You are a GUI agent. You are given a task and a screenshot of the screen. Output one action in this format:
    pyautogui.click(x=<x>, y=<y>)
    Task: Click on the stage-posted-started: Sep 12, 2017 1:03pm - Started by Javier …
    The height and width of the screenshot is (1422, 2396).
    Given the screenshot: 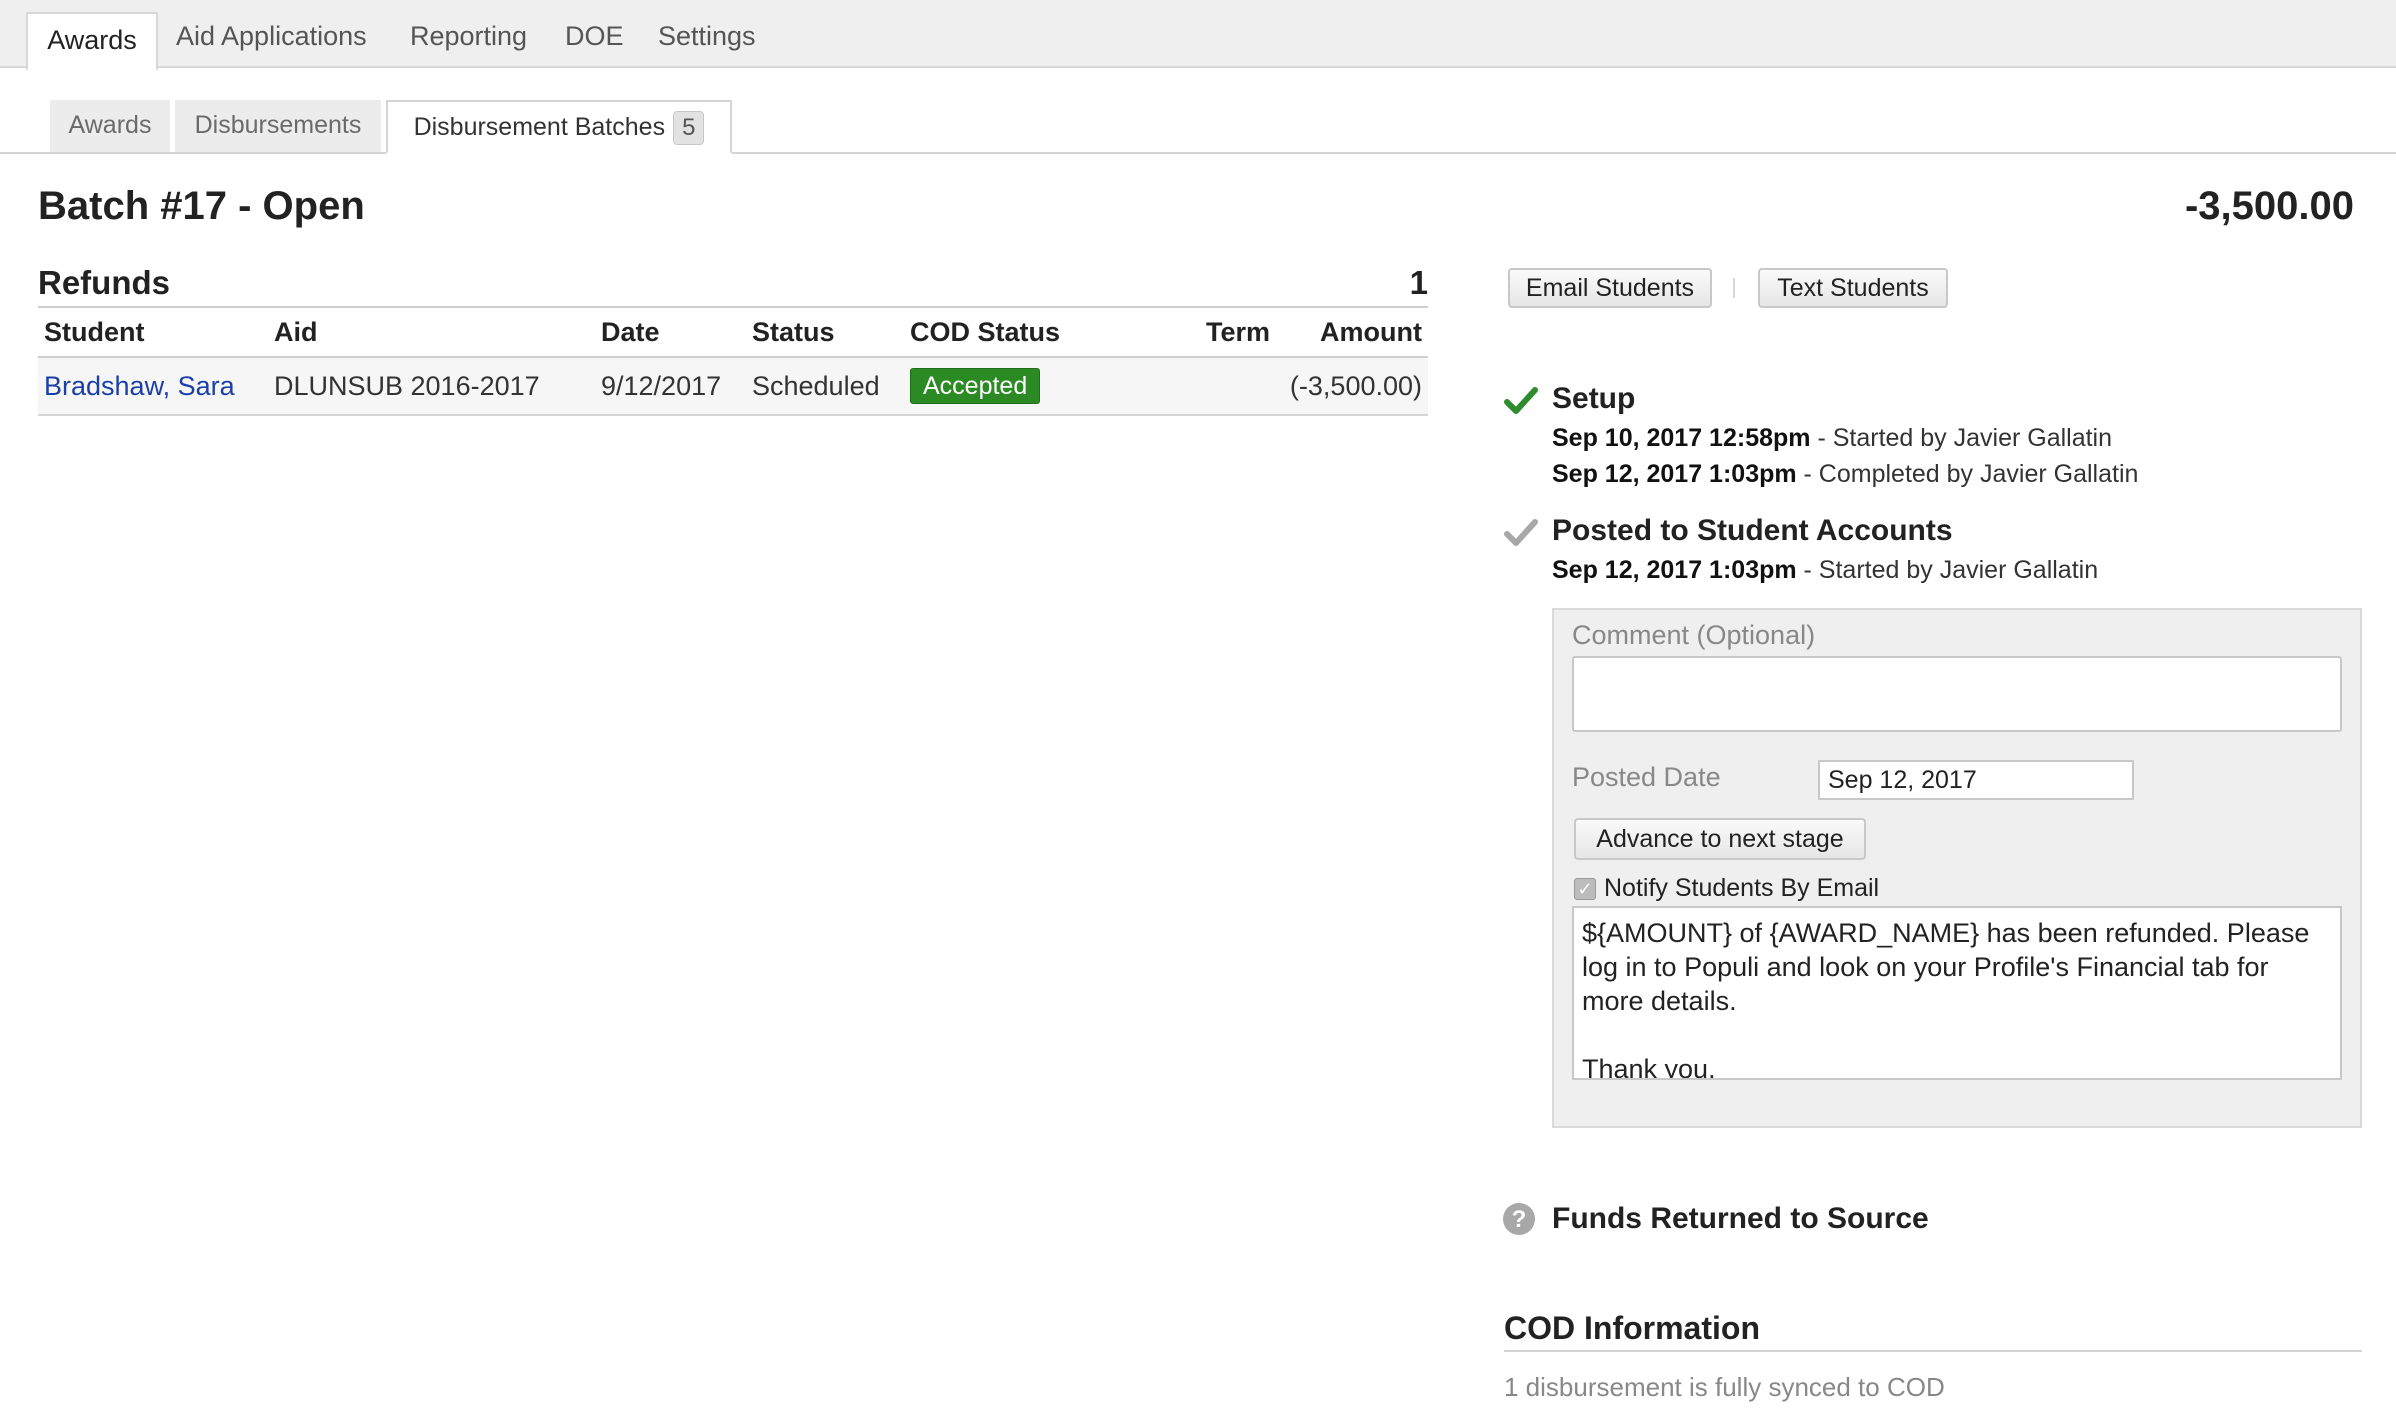 What is the action you would take?
    pyautogui.click(x=1825, y=570)
    